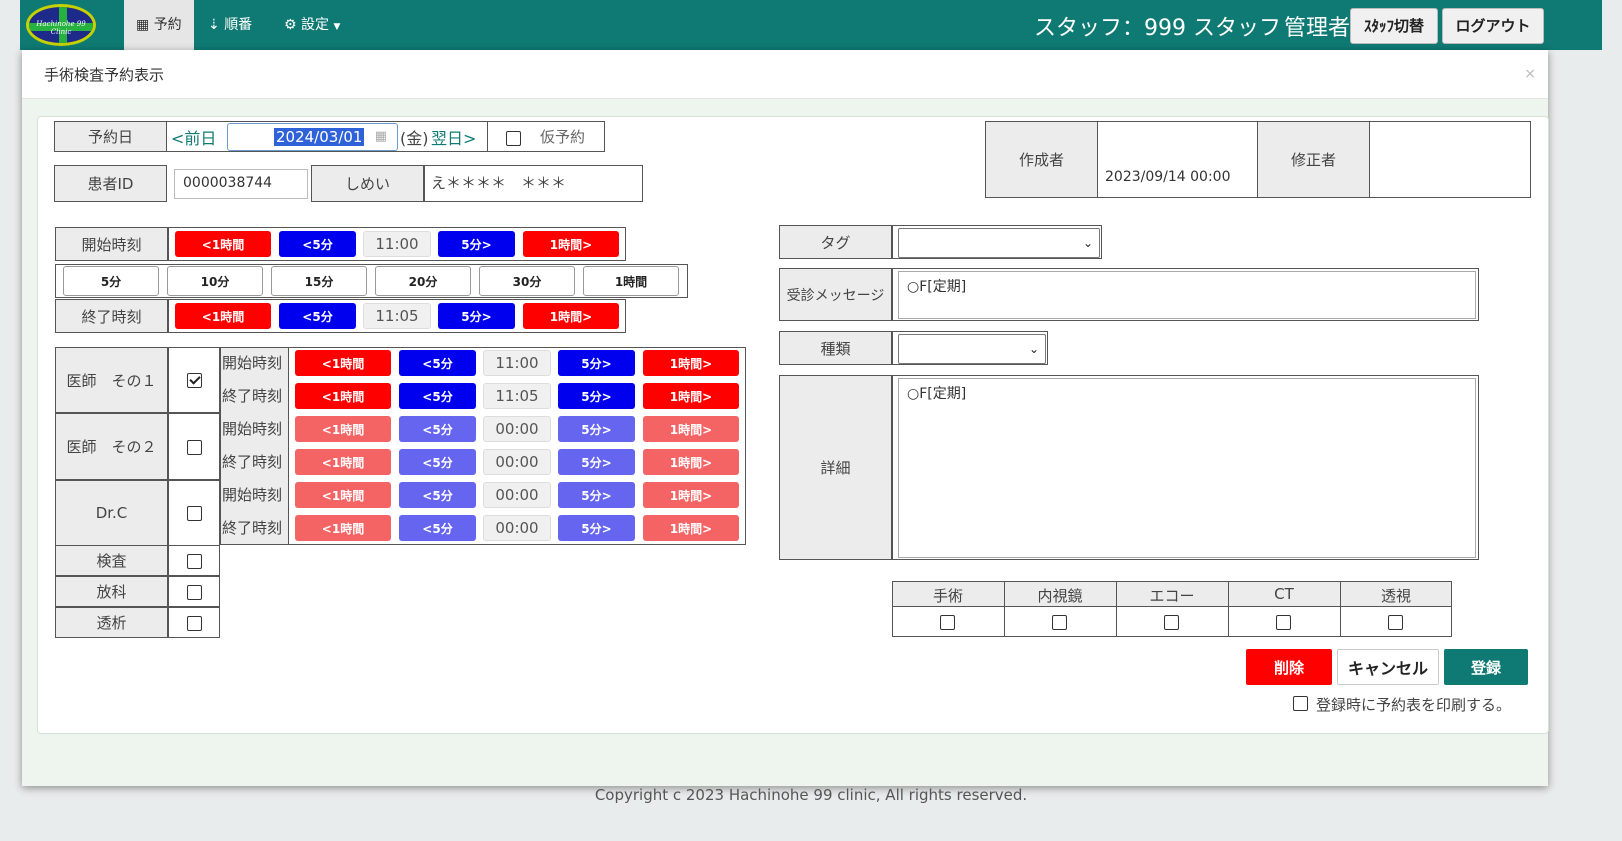  What do you see at coordinates (111, 560) in the screenshot?
I see `extra-exam-label: 検査` at bounding box center [111, 560].